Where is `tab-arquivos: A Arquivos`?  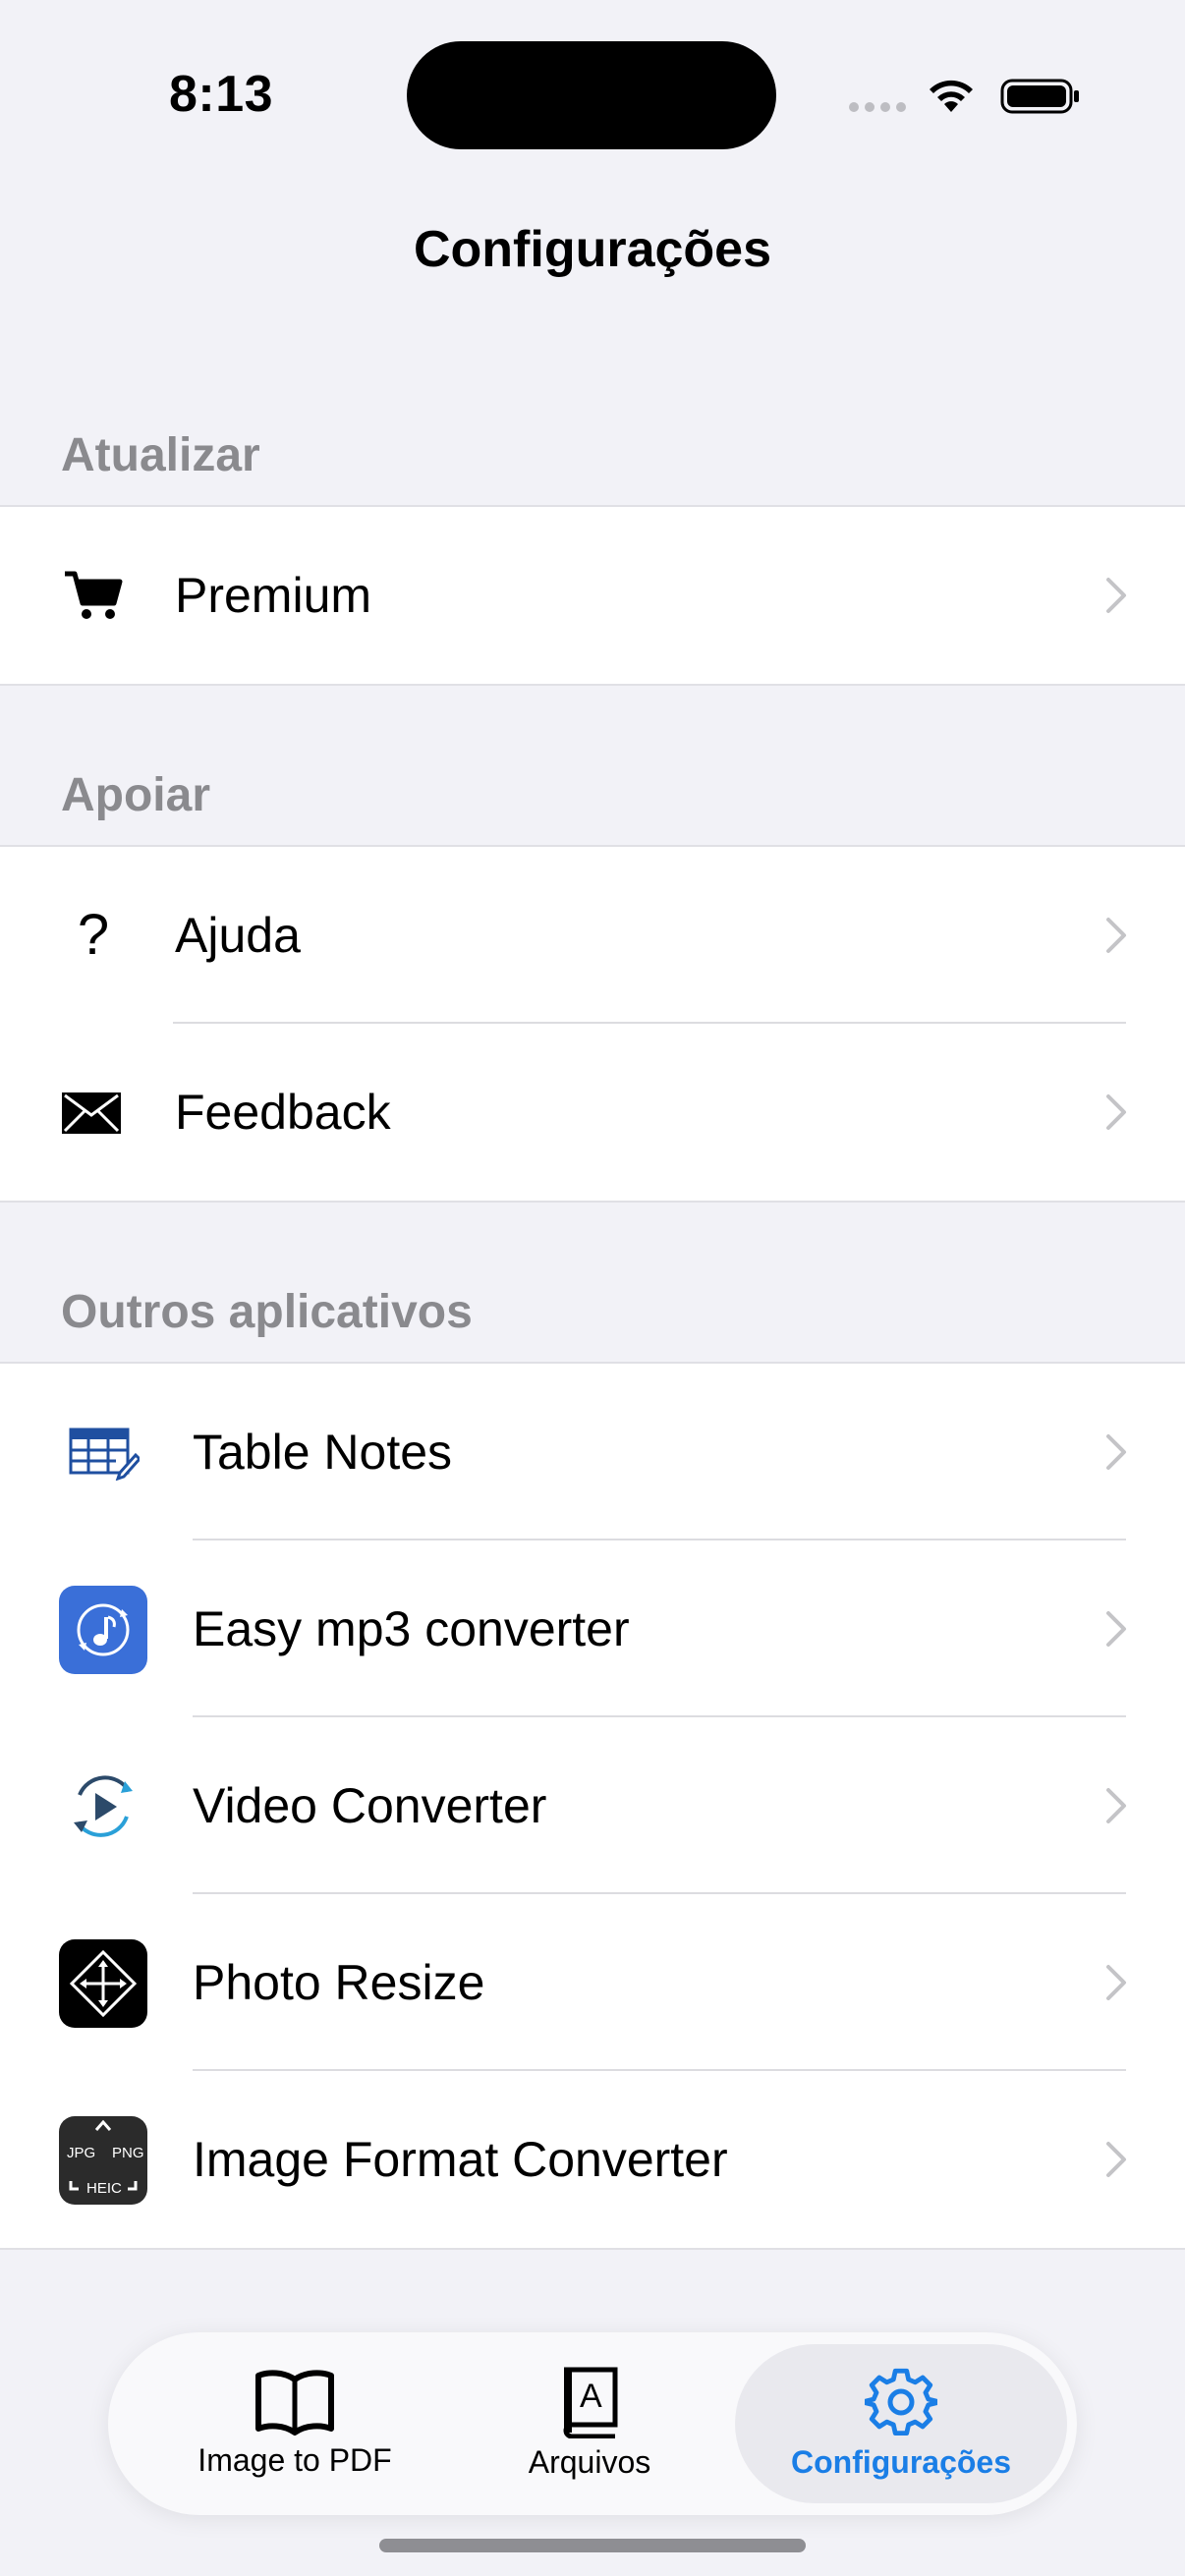 tab-arquivos: A Arquivos is located at coordinates (590, 2423).